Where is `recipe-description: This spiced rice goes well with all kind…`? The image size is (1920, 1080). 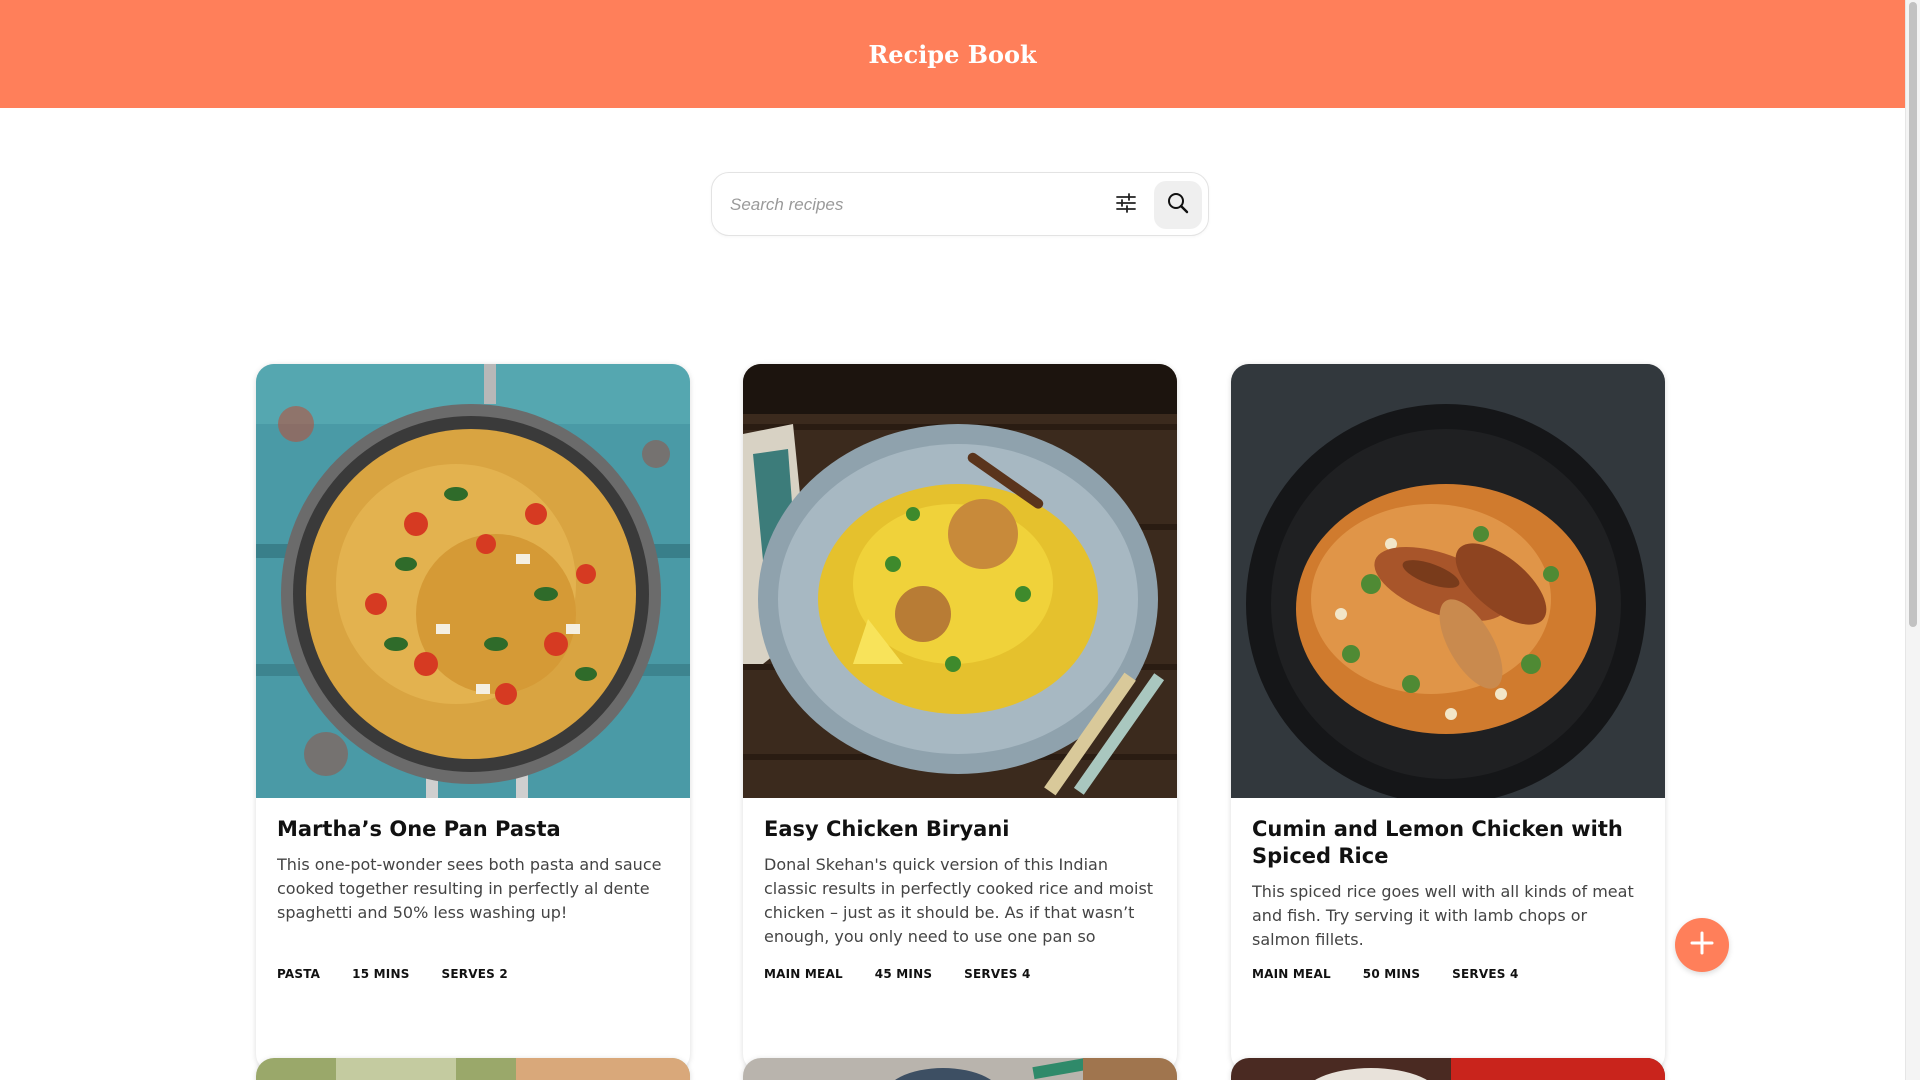
recipe-description: This spiced rice goes well with all kind… is located at coordinates (1443, 915).